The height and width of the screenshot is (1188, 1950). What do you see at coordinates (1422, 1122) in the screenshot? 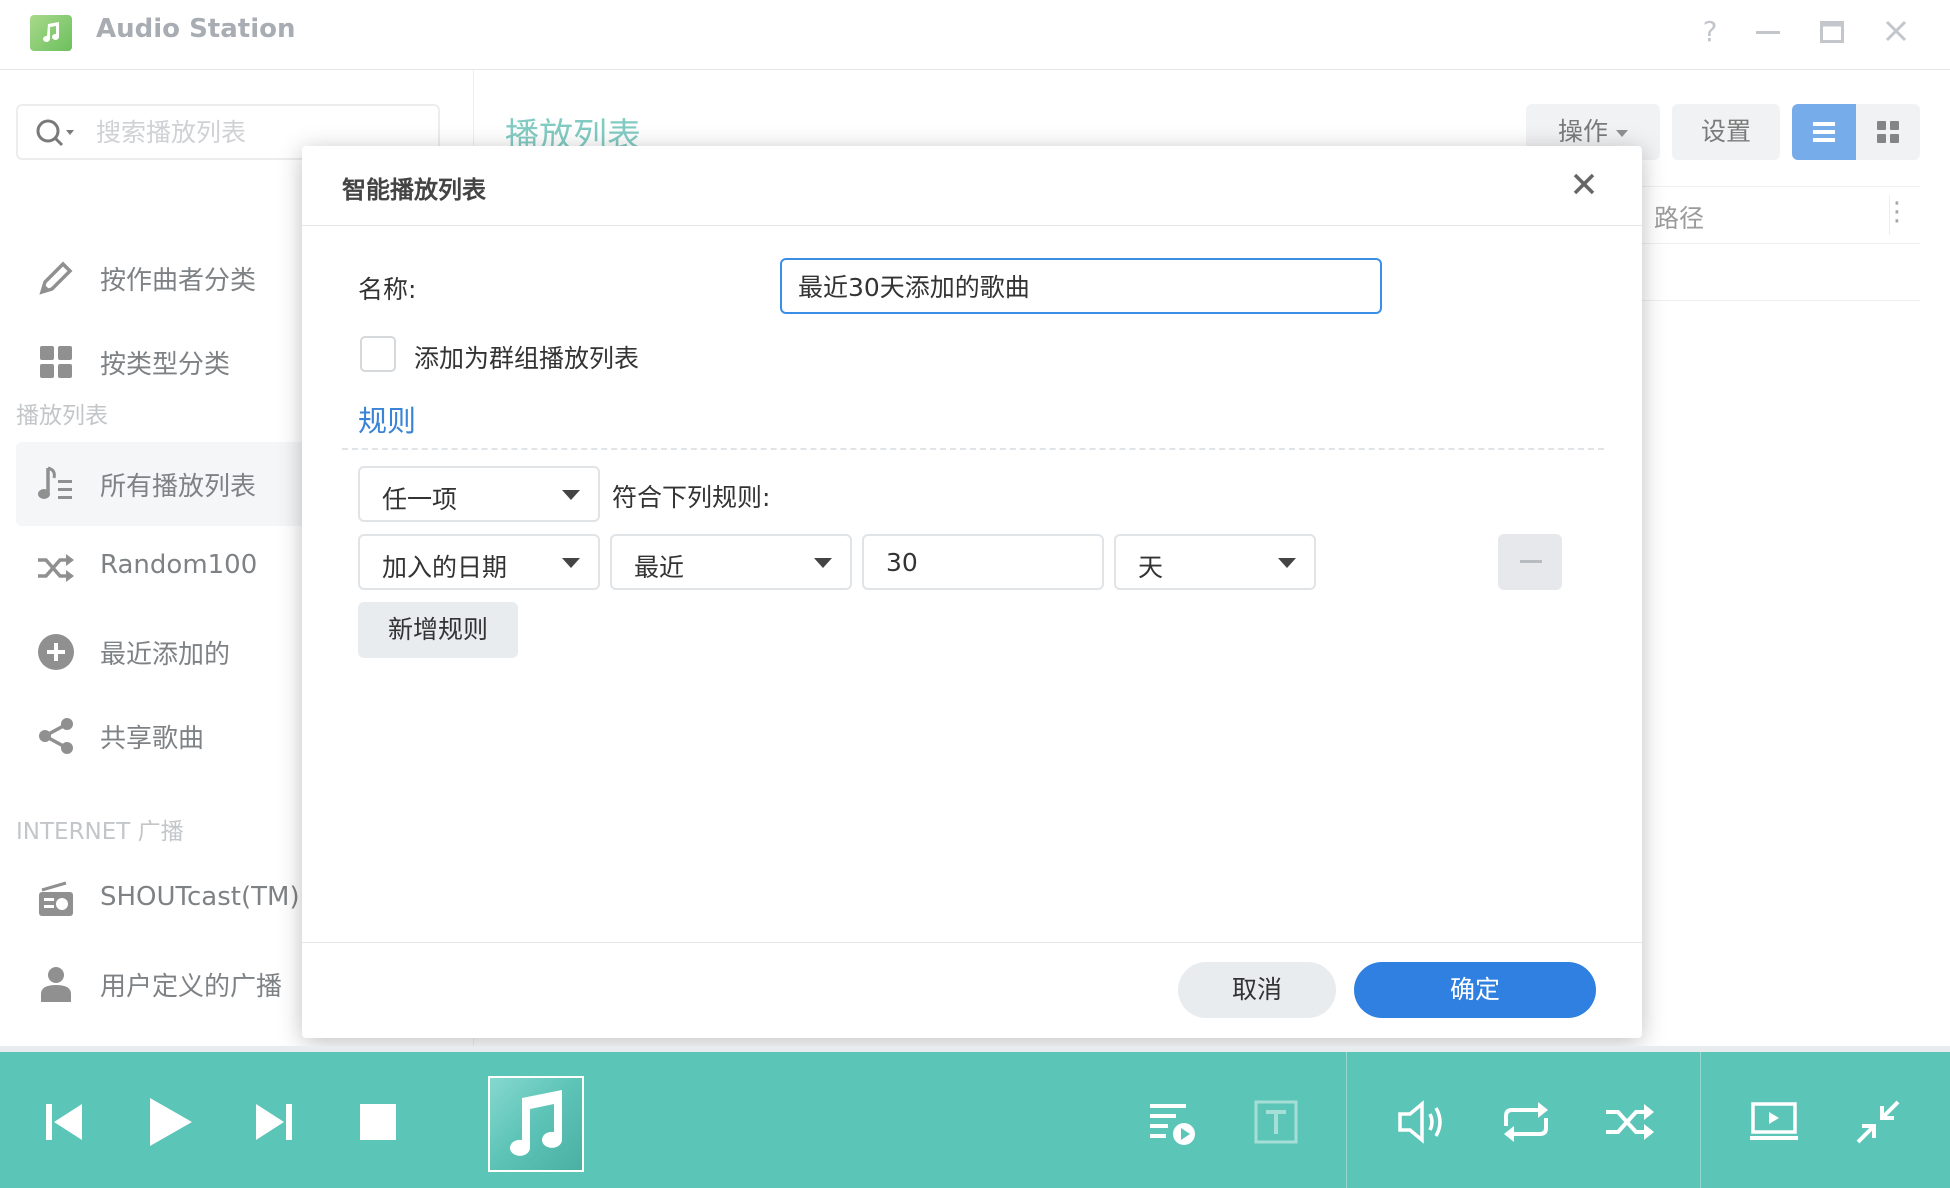
I see `volume-icon` at bounding box center [1422, 1122].